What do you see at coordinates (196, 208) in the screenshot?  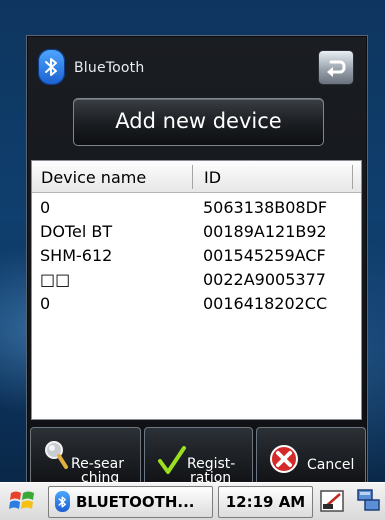 I see `list-item: 0 5063138B08DF` at bounding box center [196, 208].